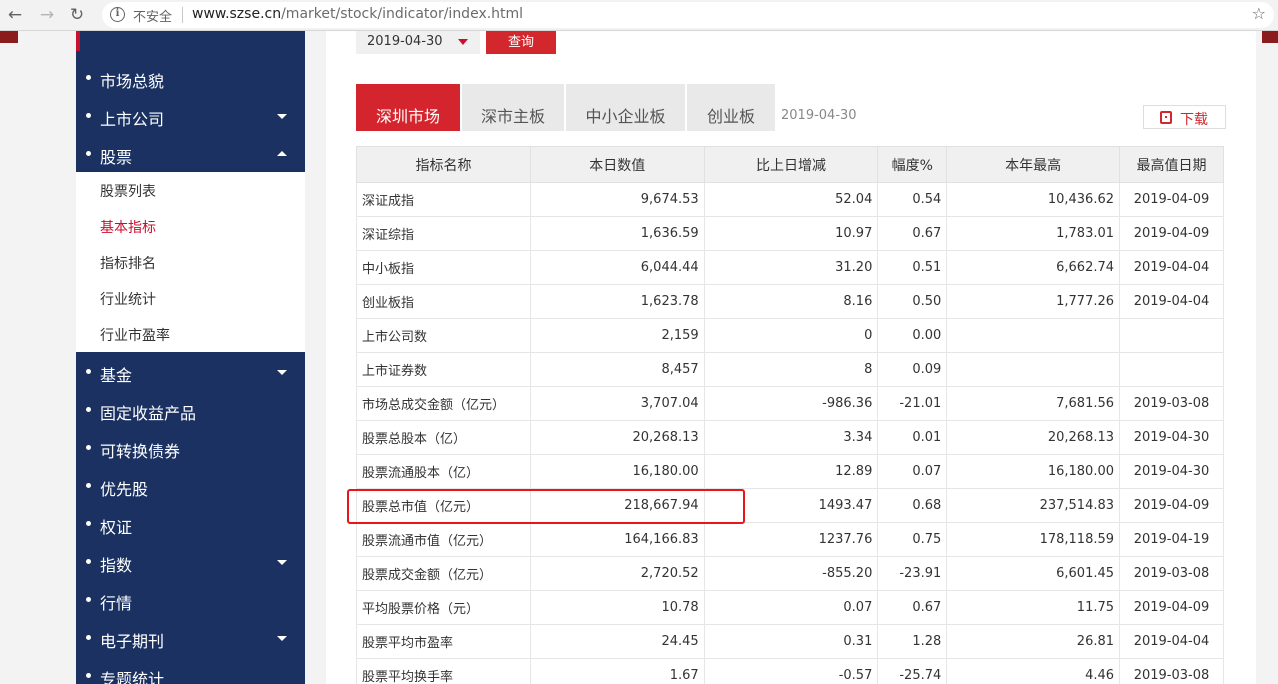 The image size is (1278, 684). I want to click on tab-shenzhen-market: 深圳市场, so click(408, 107).